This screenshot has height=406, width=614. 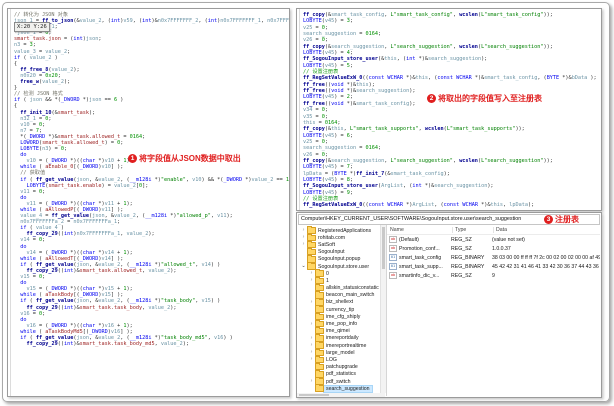 I want to click on tree-item-pdf_switch: › pdf_switch, so click(x=338, y=381).